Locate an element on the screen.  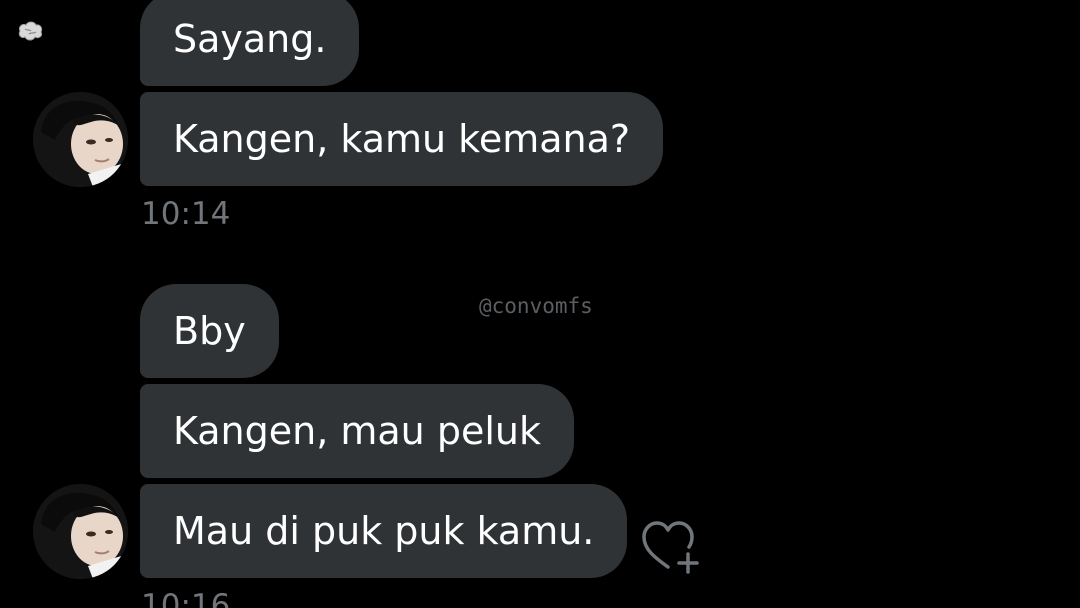
watermark: @convomfs is located at coordinates (536, 306).